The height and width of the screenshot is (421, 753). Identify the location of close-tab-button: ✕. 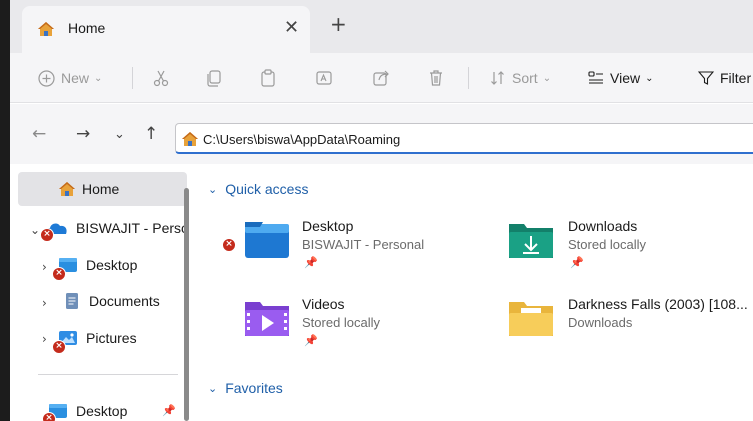
(291, 27).